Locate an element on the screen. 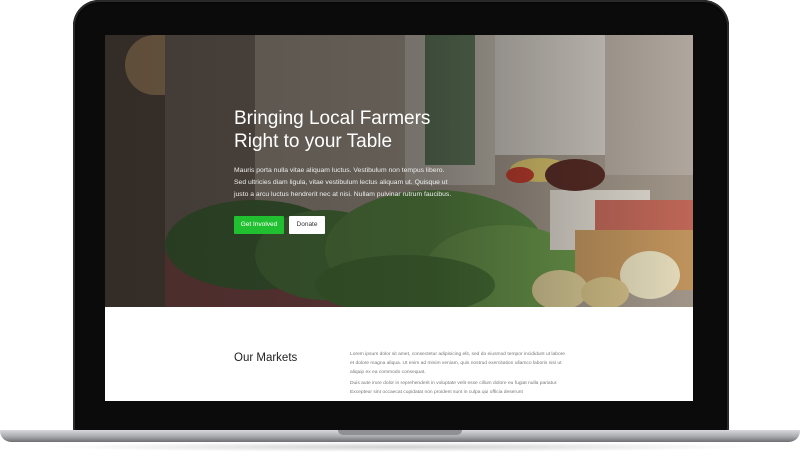 Image resolution: width=800 pixels, height=459 pixels. laptop-shadow is located at coordinates (400, 447).